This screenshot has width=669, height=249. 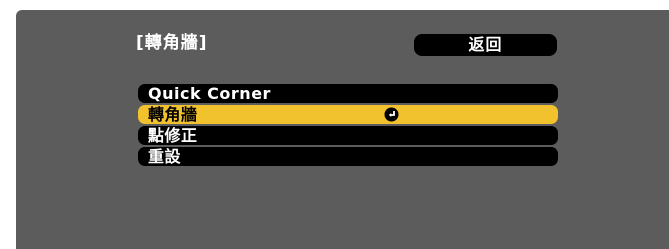 I want to click on menu-item-reset: 重設, so click(x=348, y=156).